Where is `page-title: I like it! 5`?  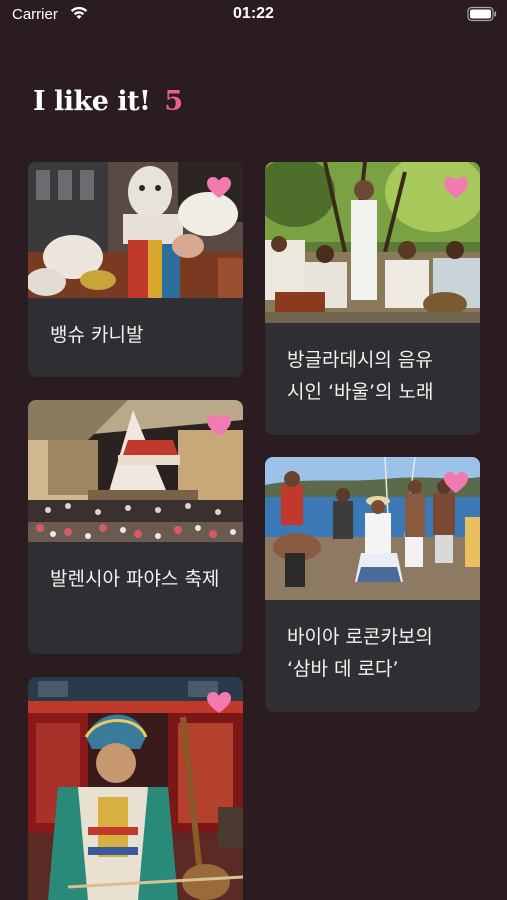 page-title: I like it! 5 is located at coordinates (108, 106).